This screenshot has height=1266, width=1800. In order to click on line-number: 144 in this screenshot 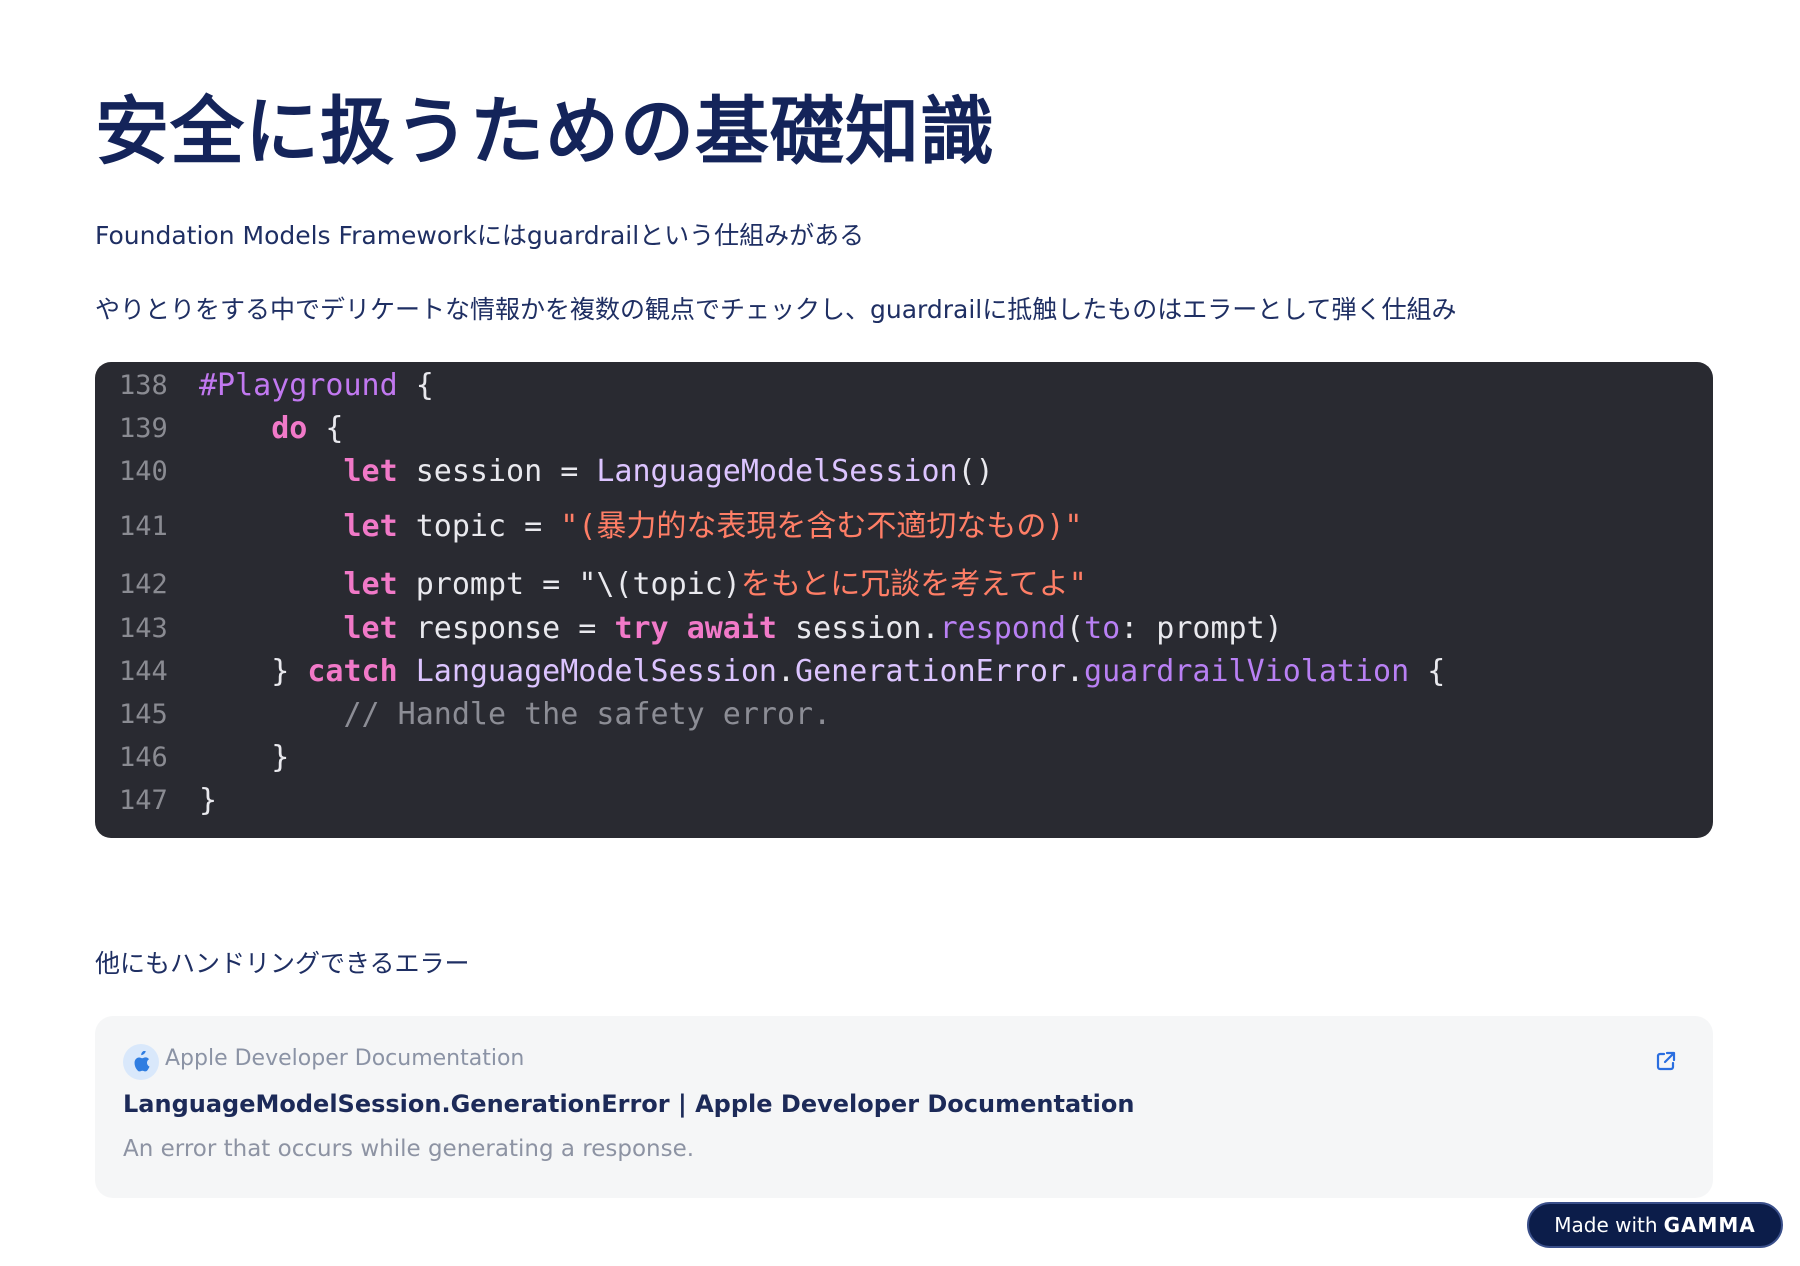, I will do `click(143, 671)`.